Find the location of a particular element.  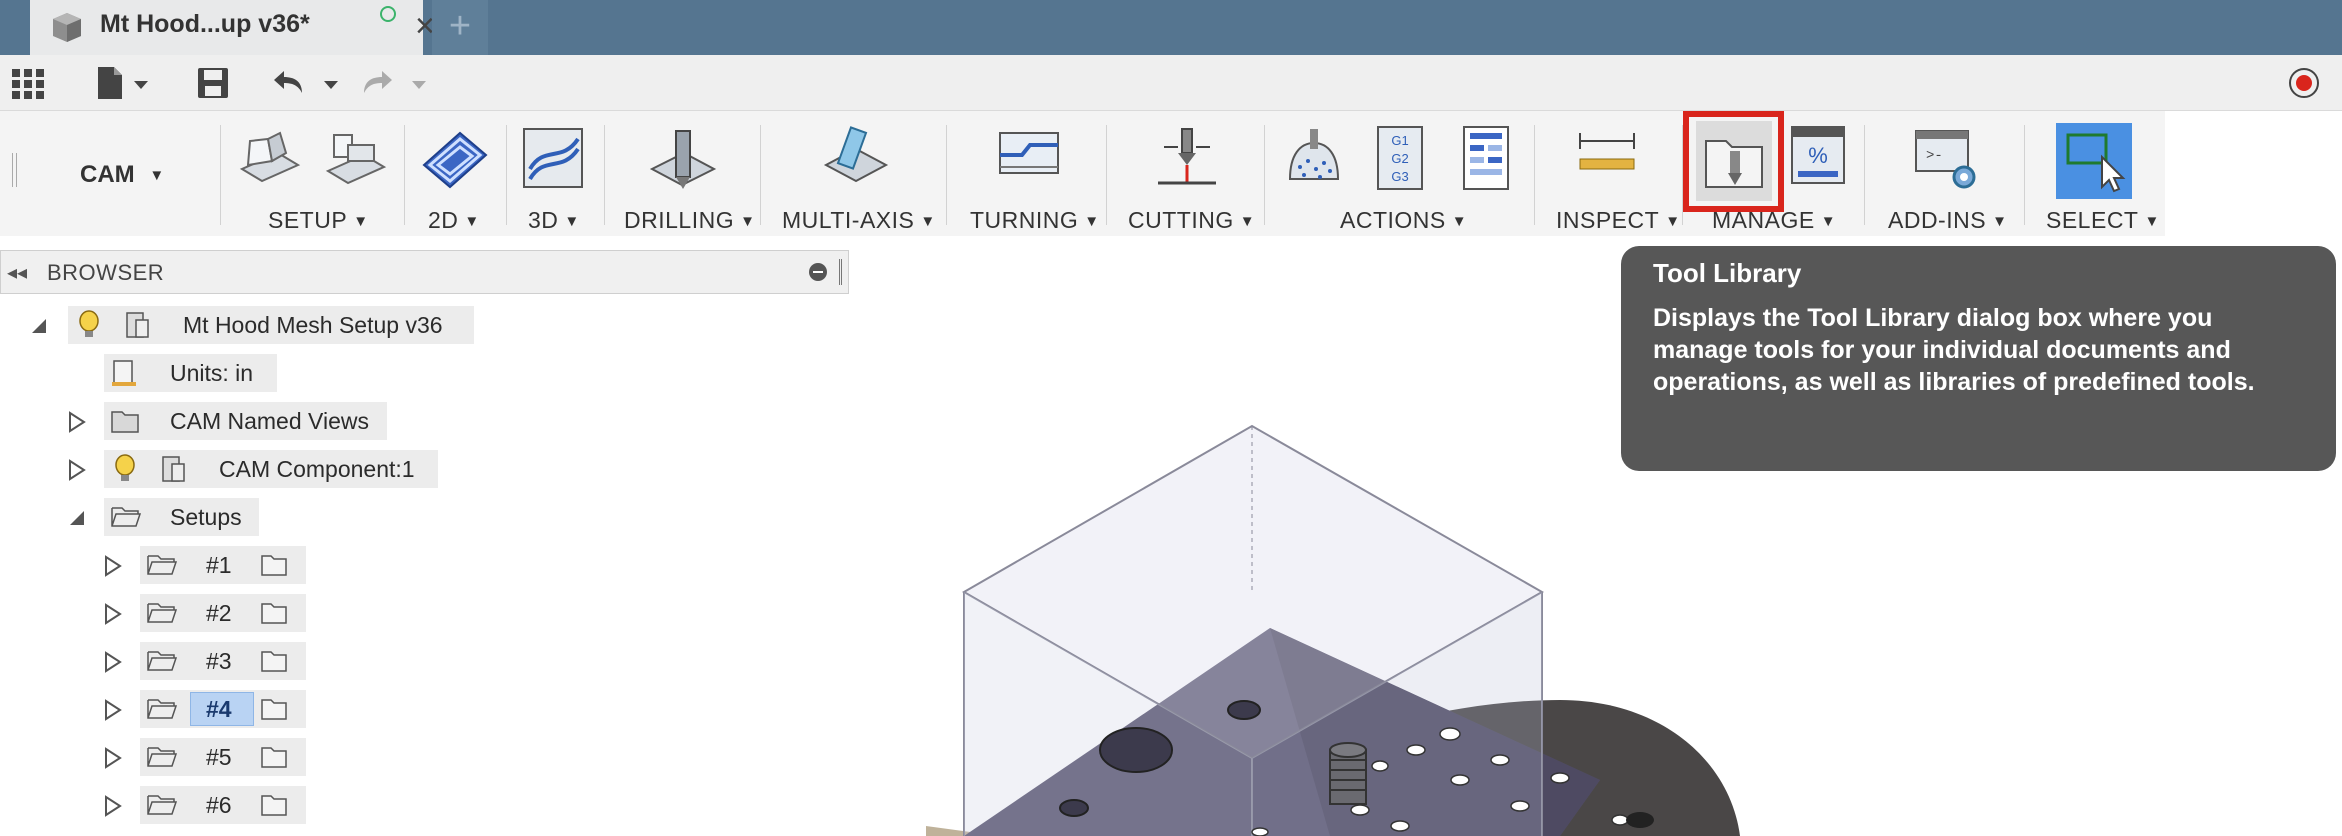

simulate-icon is located at coordinates (1314, 159).